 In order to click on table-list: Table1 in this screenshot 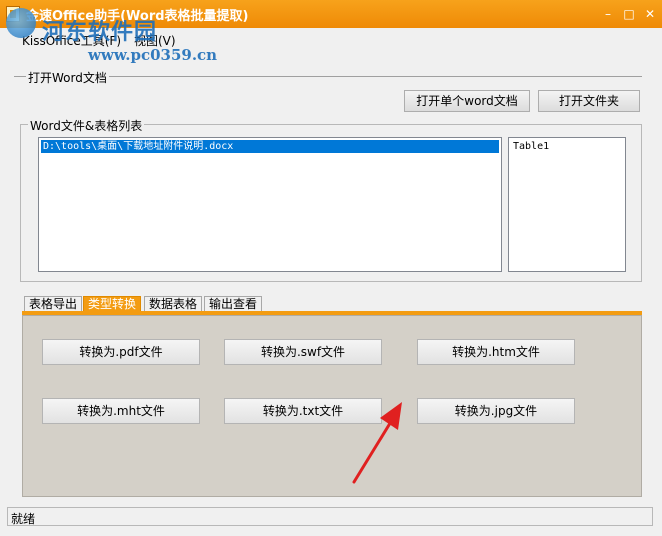, I will do `click(567, 204)`.